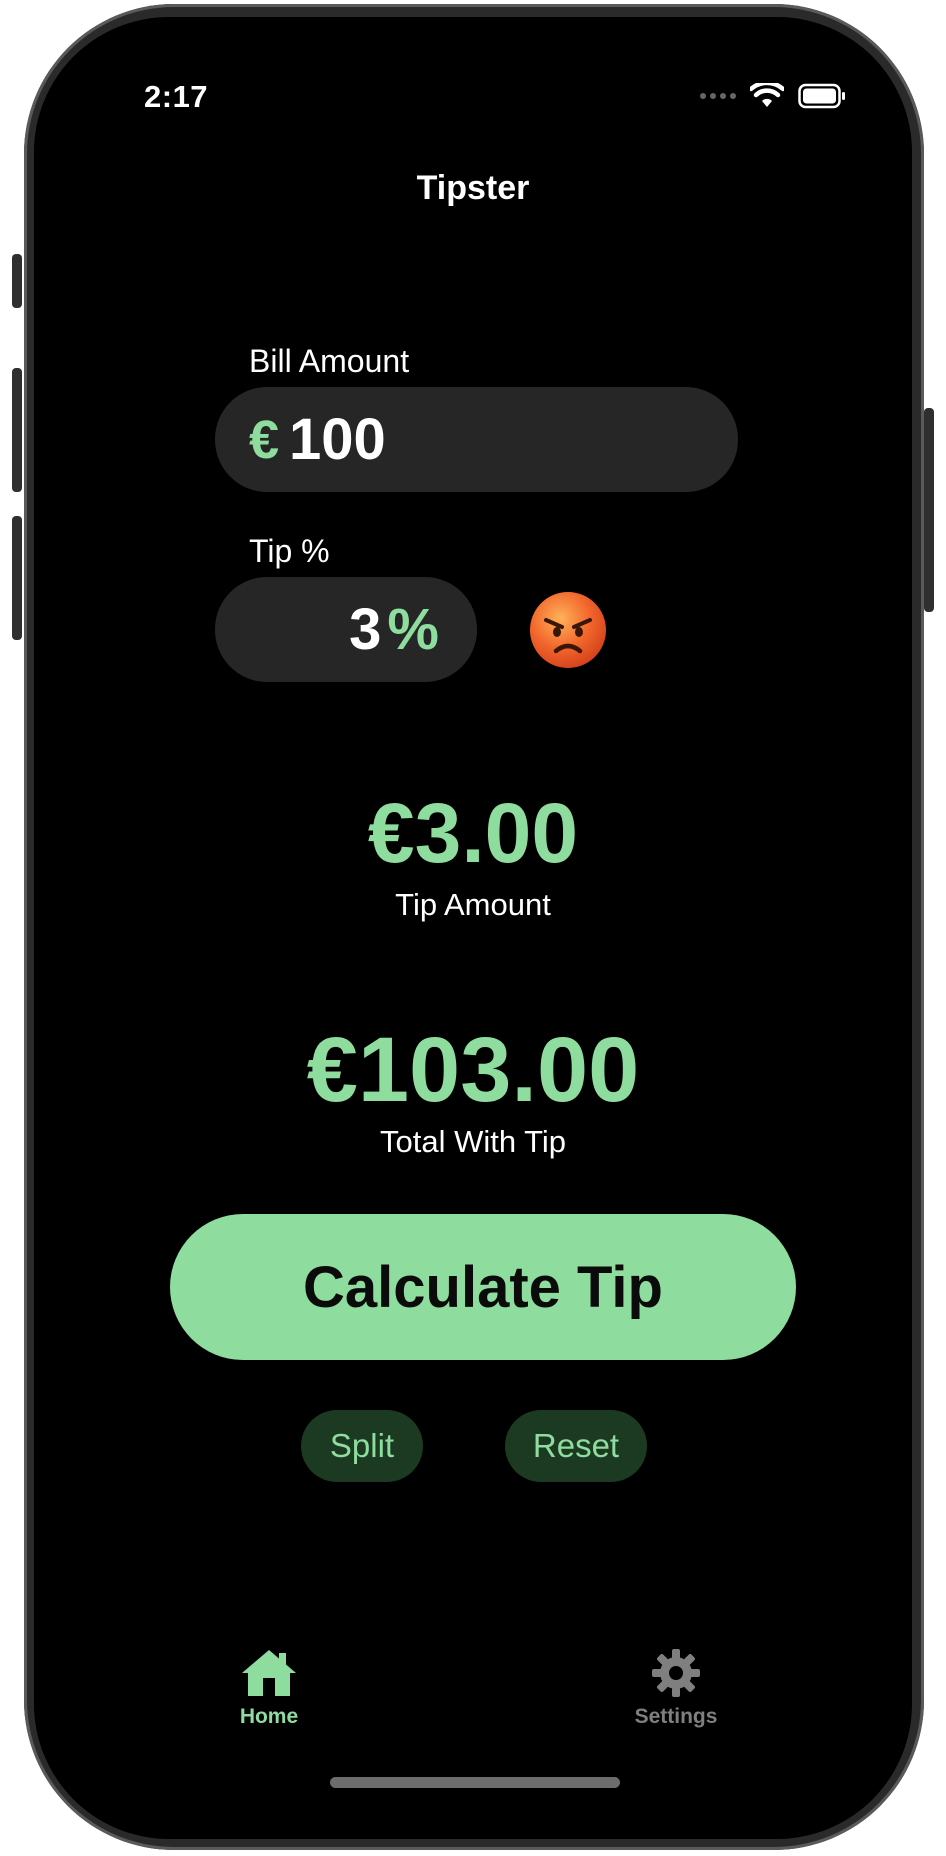 This screenshot has width=946, height=1856. What do you see at coordinates (365, 629) in the screenshot?
I see `tip-percent-input: 3` at bounding box center [365, 629].